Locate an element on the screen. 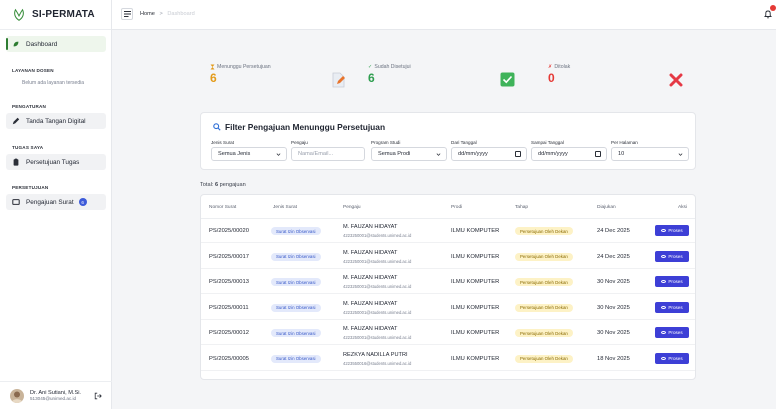  jenis-surat-select: Semua Jenis is located at coordinates (249, 154).